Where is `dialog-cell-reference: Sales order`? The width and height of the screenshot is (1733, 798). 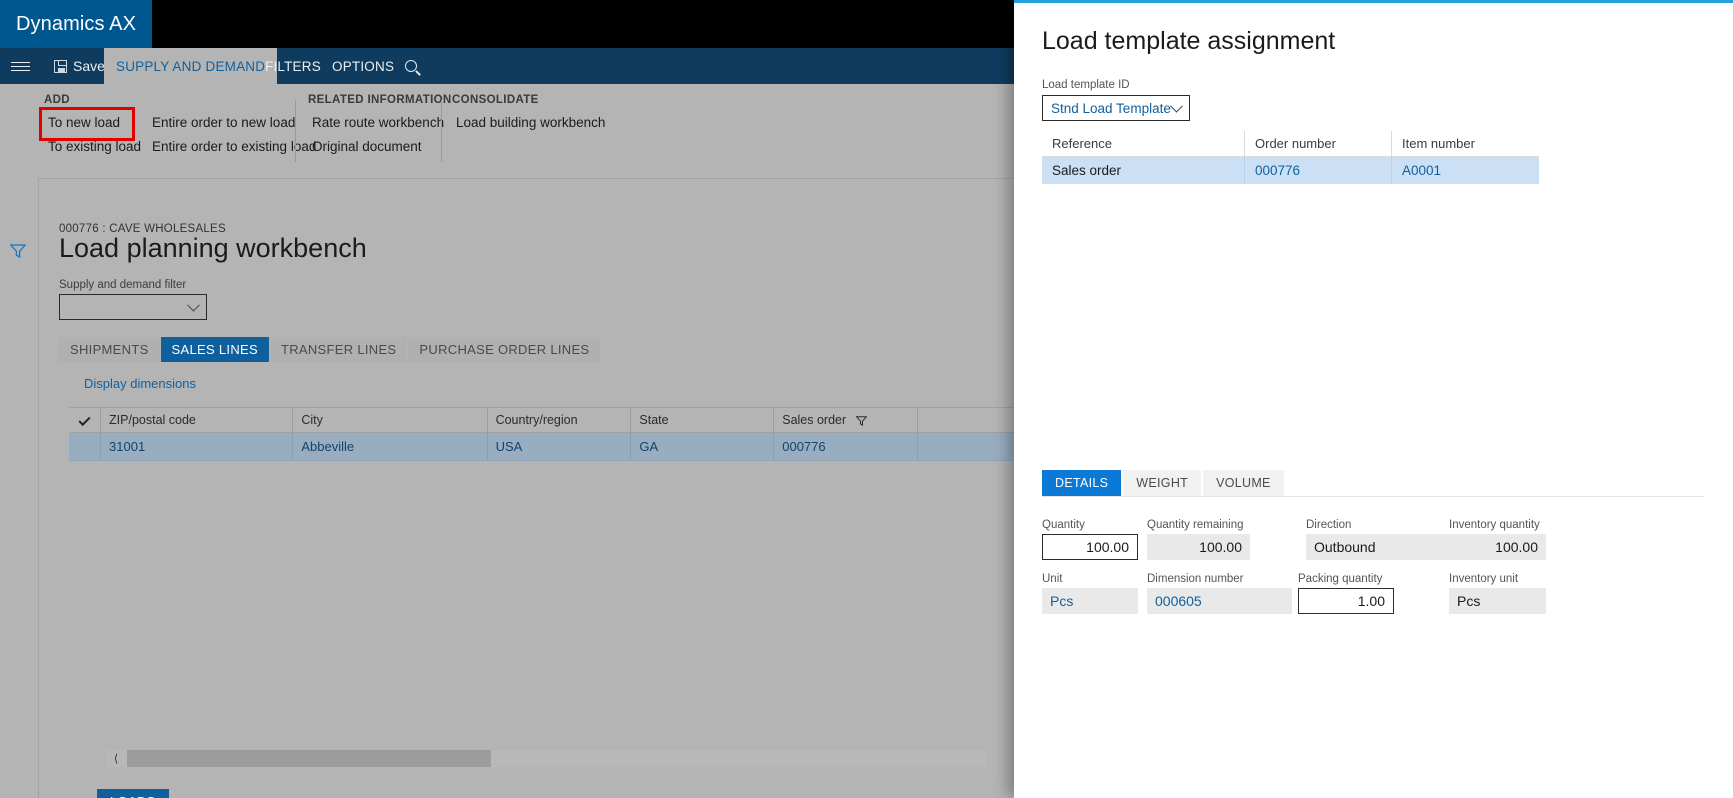
dialog-cell-reference: Sales order is located at coordinates (1143, 170).